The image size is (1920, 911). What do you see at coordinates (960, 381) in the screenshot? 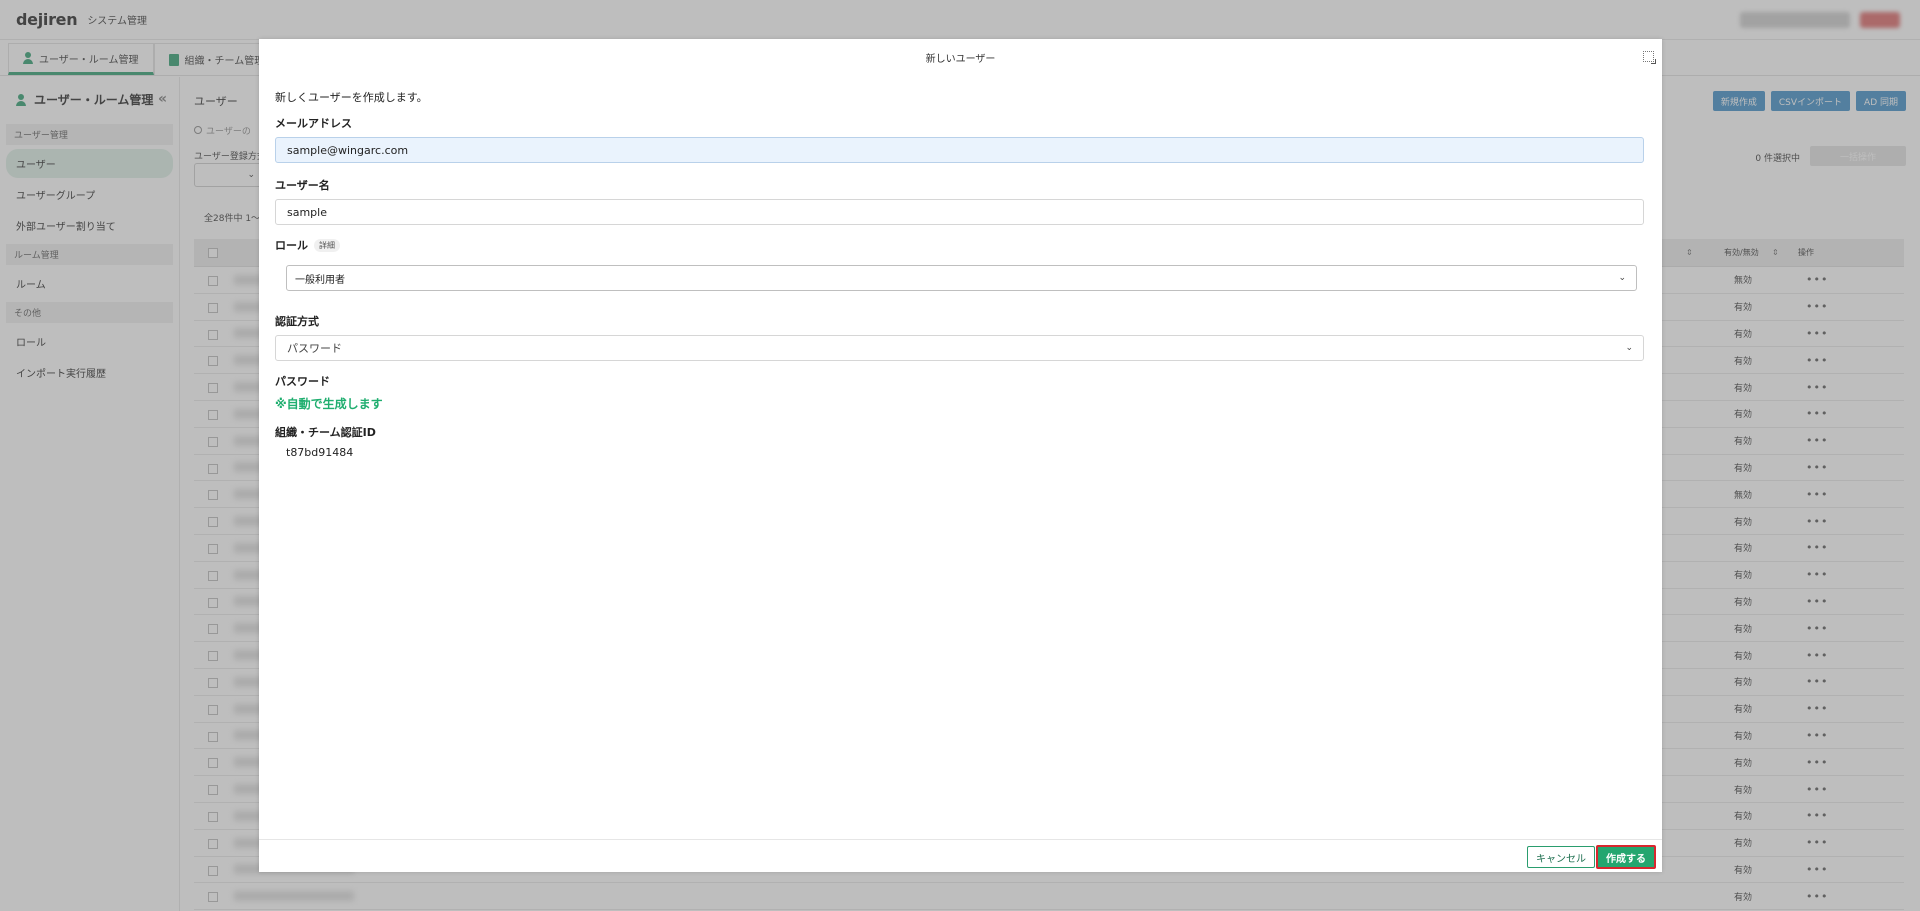
I see `password-label: パスワード` at bounding box center [960, 381].